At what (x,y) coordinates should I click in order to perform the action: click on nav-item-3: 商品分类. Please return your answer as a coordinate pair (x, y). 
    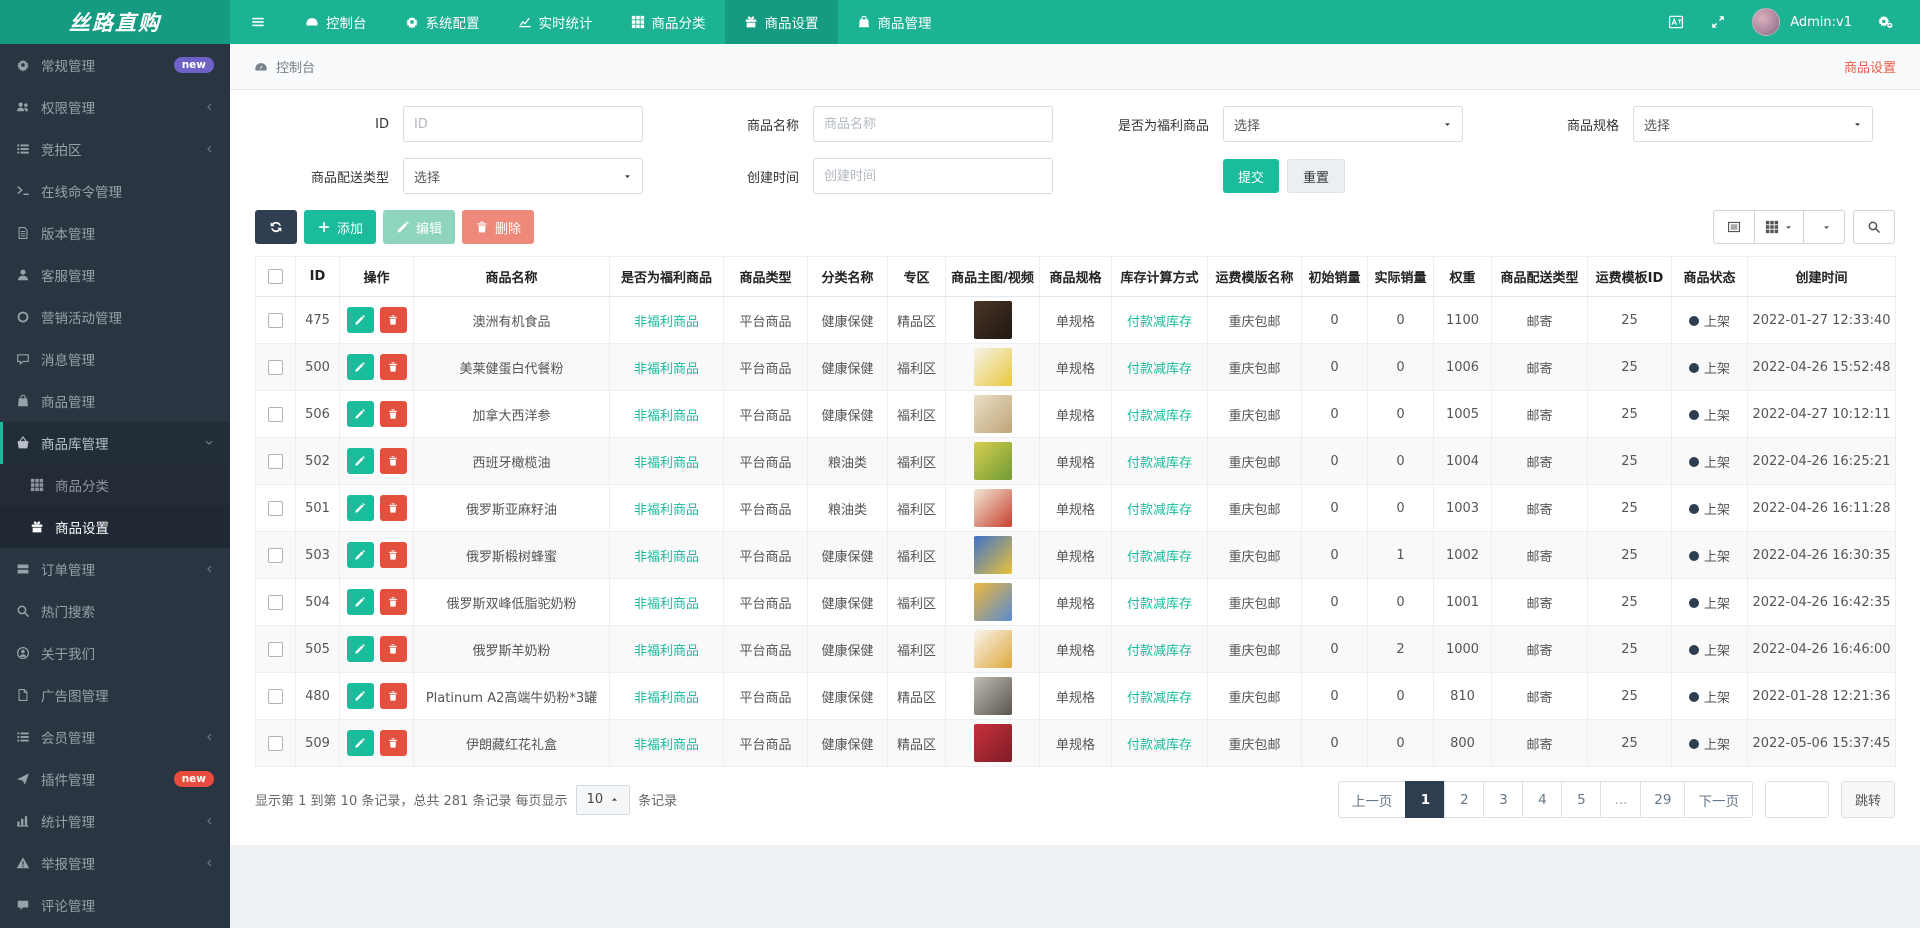
    Looking at the image, I should click on (668, 22).